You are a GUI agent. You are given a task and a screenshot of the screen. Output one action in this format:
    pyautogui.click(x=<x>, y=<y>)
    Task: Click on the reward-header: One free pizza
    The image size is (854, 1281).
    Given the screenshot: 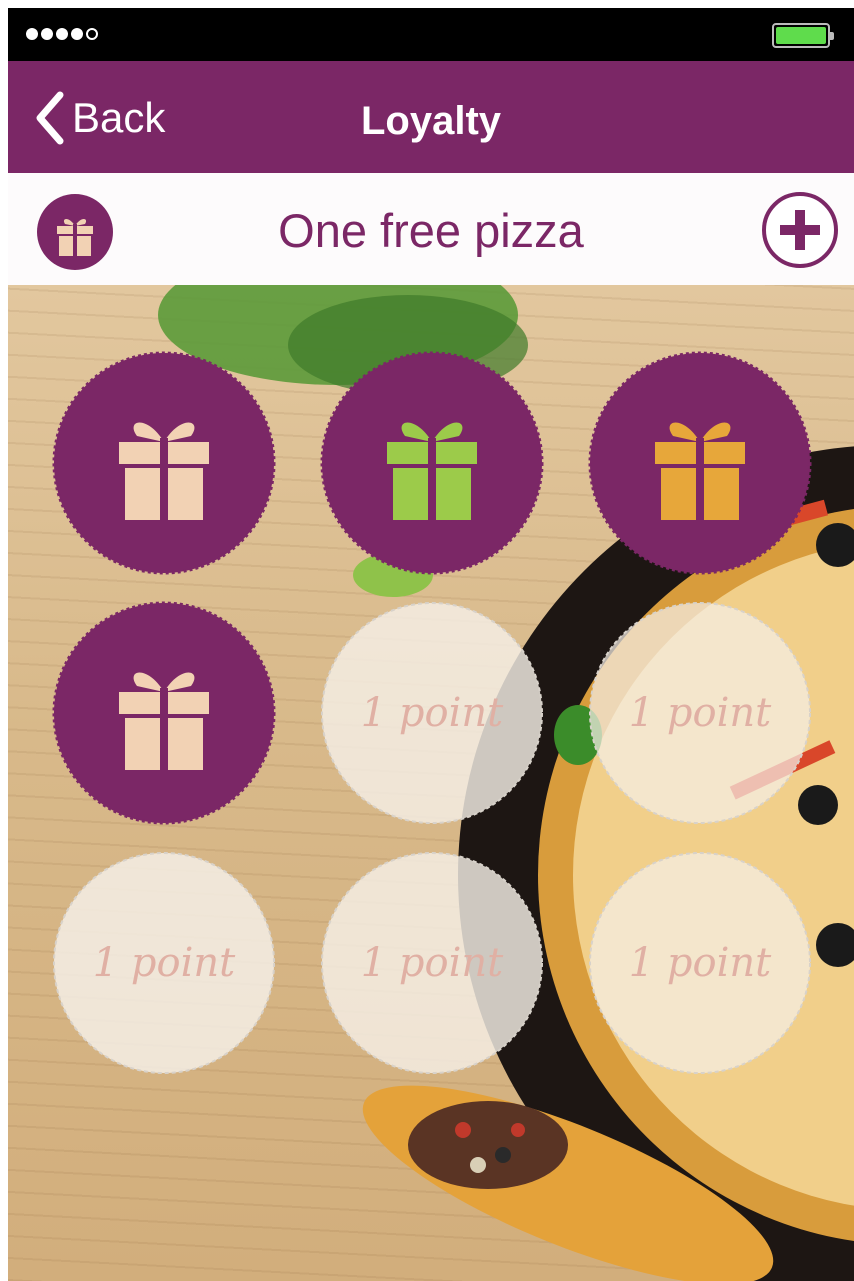 What is the action you would take?
    pyautogui.click(x=431, y=229)
    